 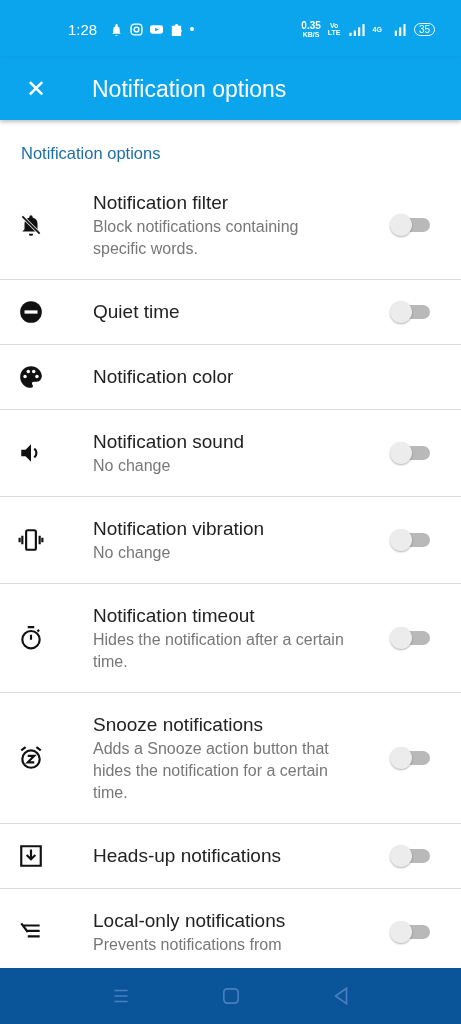 What do you see at coordinates (174, 616) in the screenshot?
I see `setting-title: Notification timeout` at bounding box center [174, 616].